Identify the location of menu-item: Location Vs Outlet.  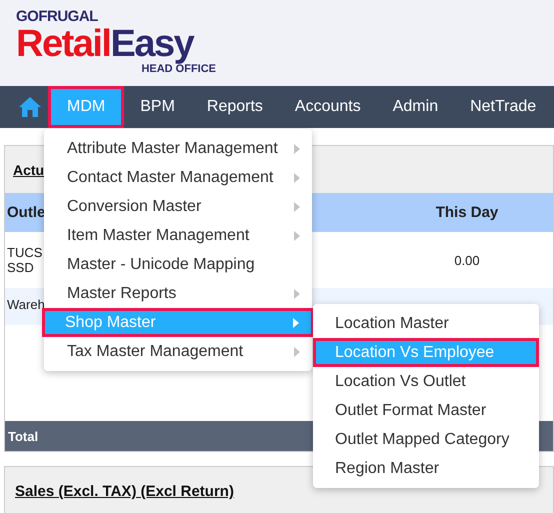
(426, 381).